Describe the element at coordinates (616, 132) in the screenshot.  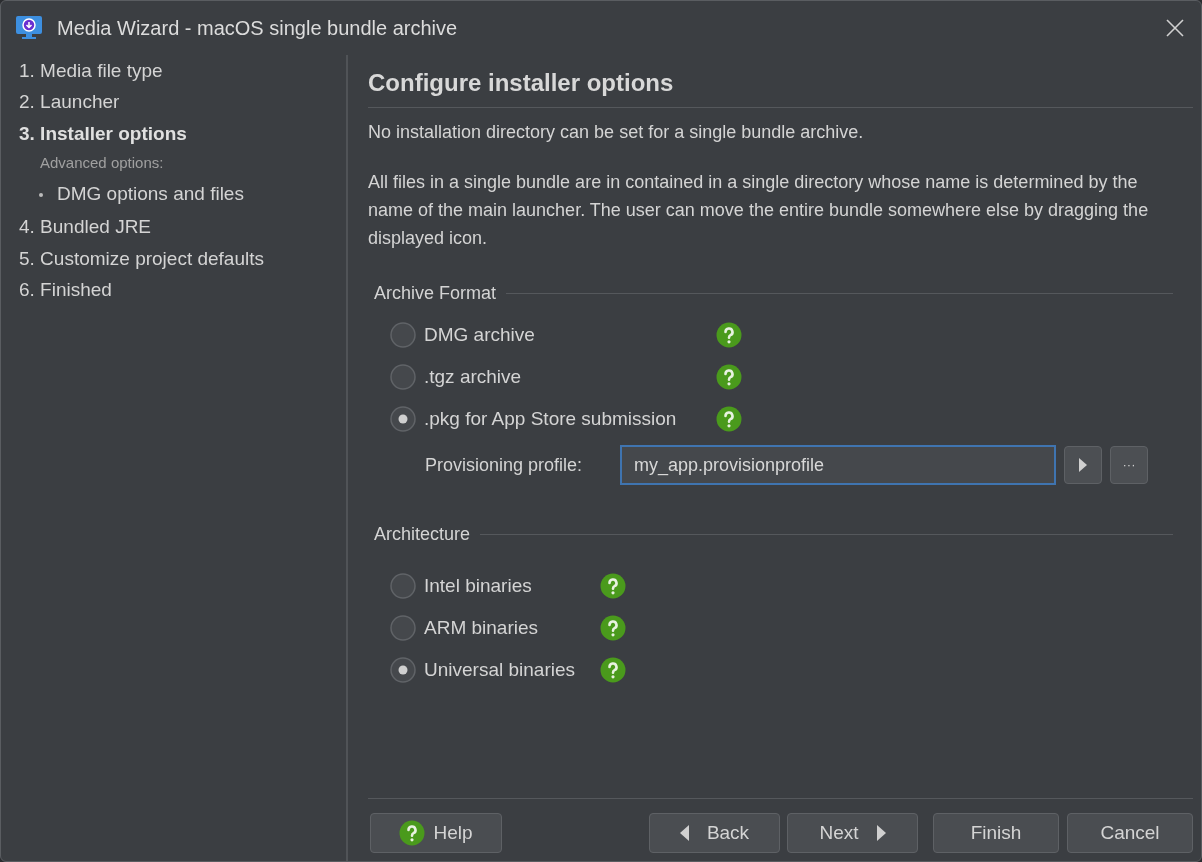
I see `description-text: No installation directory can be set for a single bundle archive.` at that location.